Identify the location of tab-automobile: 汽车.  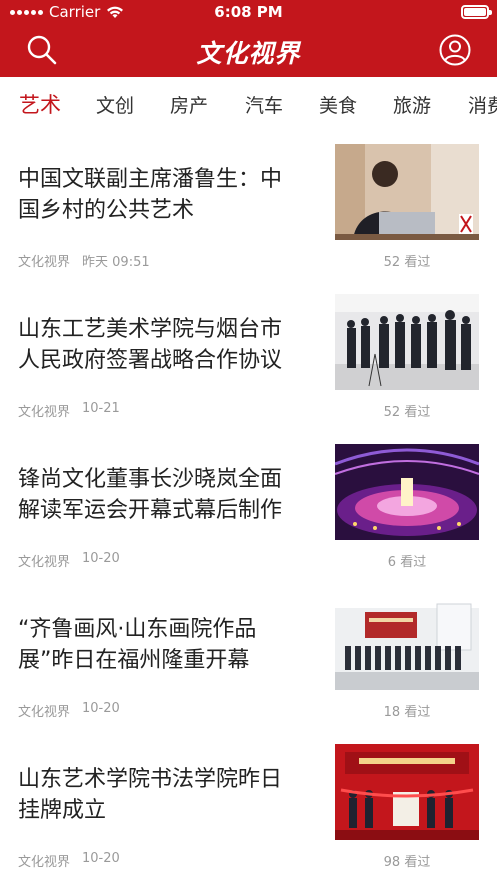
(264, 104).